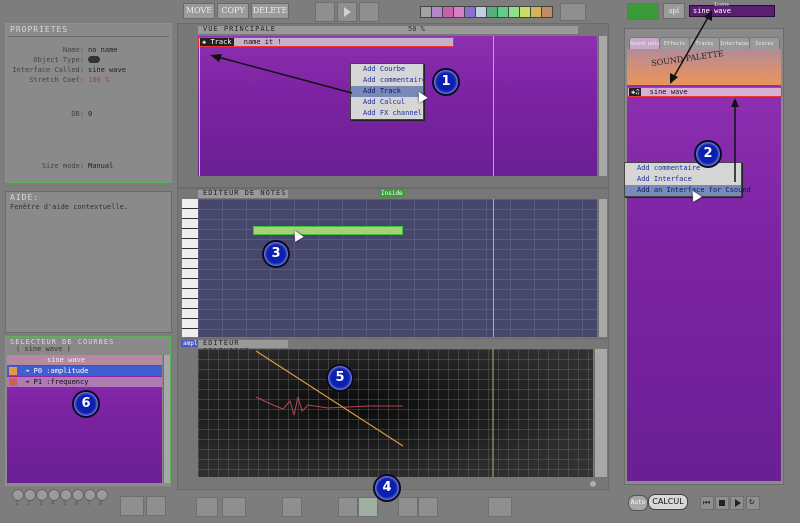 This screenshot has width=800, height=523. What do you see at coordinates (190, 268) in the screenshot?
I see `piano-keyboard` at bounding box center [190, 268].